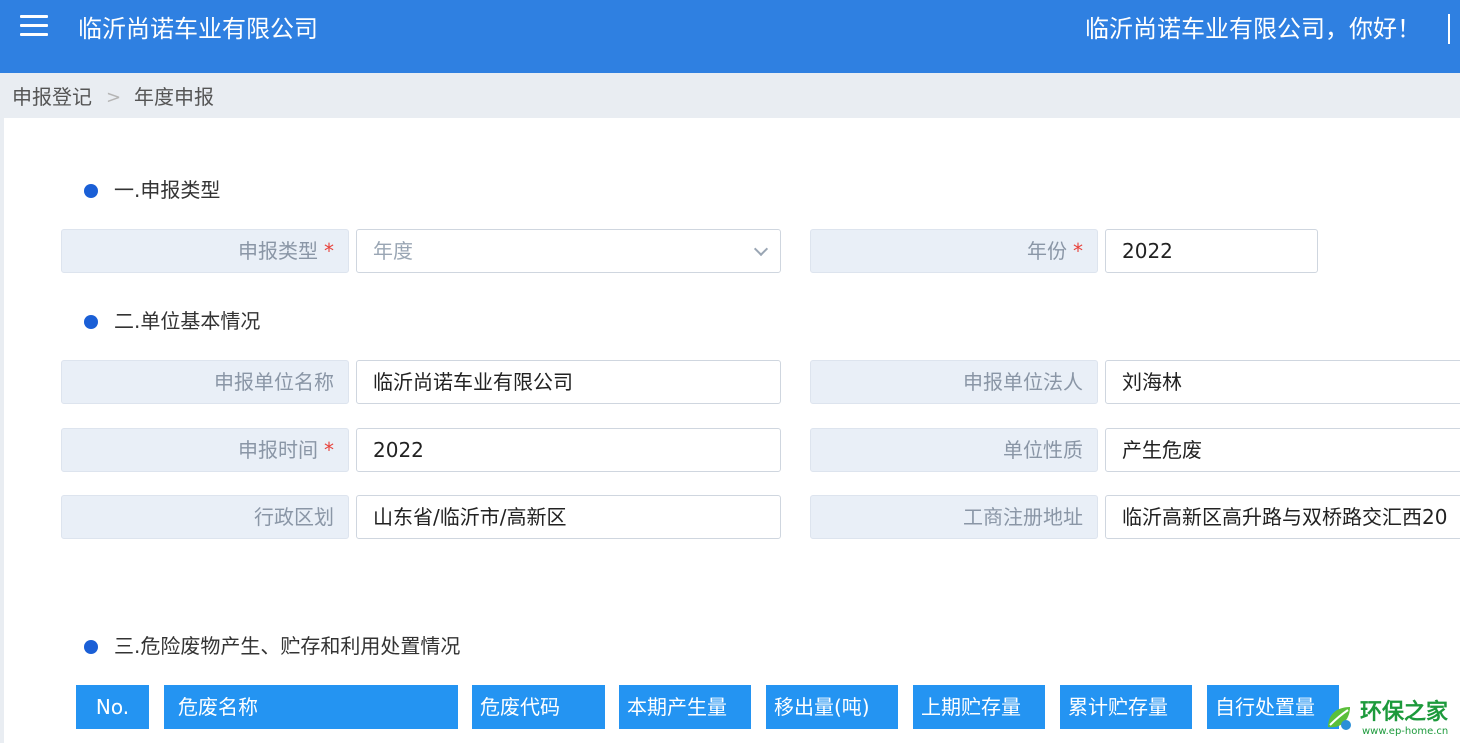  What do you see at coordinates (954, 450) in the screenshot?
I see `unit-nature-label: 单位性质` at bounding box center [954, 450].